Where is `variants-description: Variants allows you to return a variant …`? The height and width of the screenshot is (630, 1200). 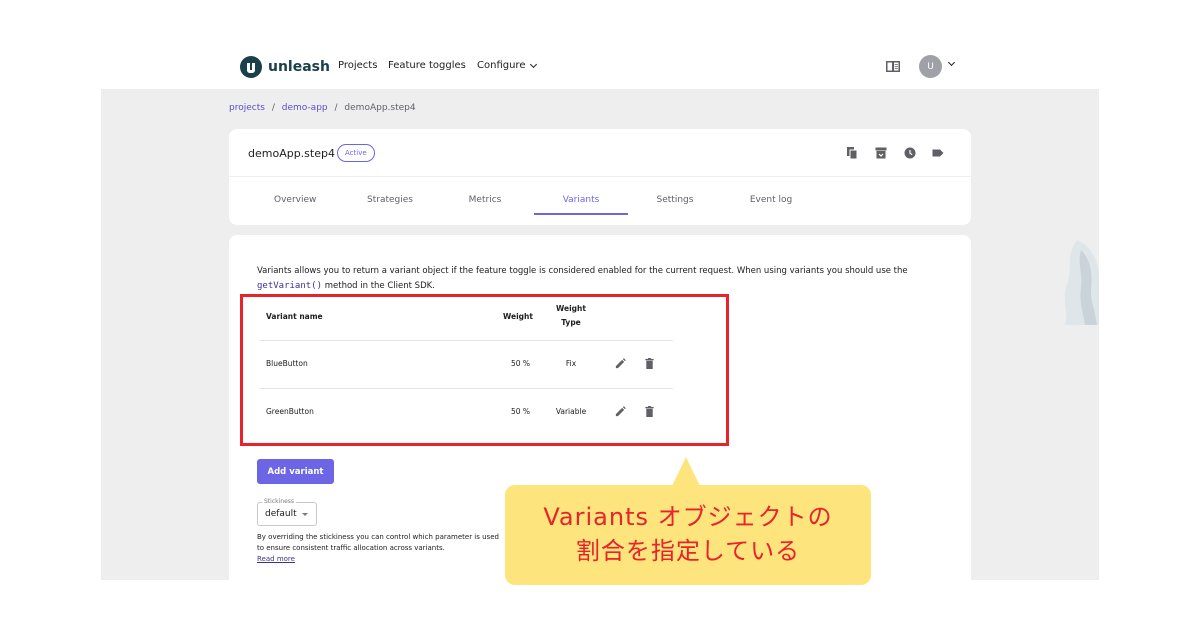
variants-description: Variants allows you to return a variant … is located at coordinates (607, 279).